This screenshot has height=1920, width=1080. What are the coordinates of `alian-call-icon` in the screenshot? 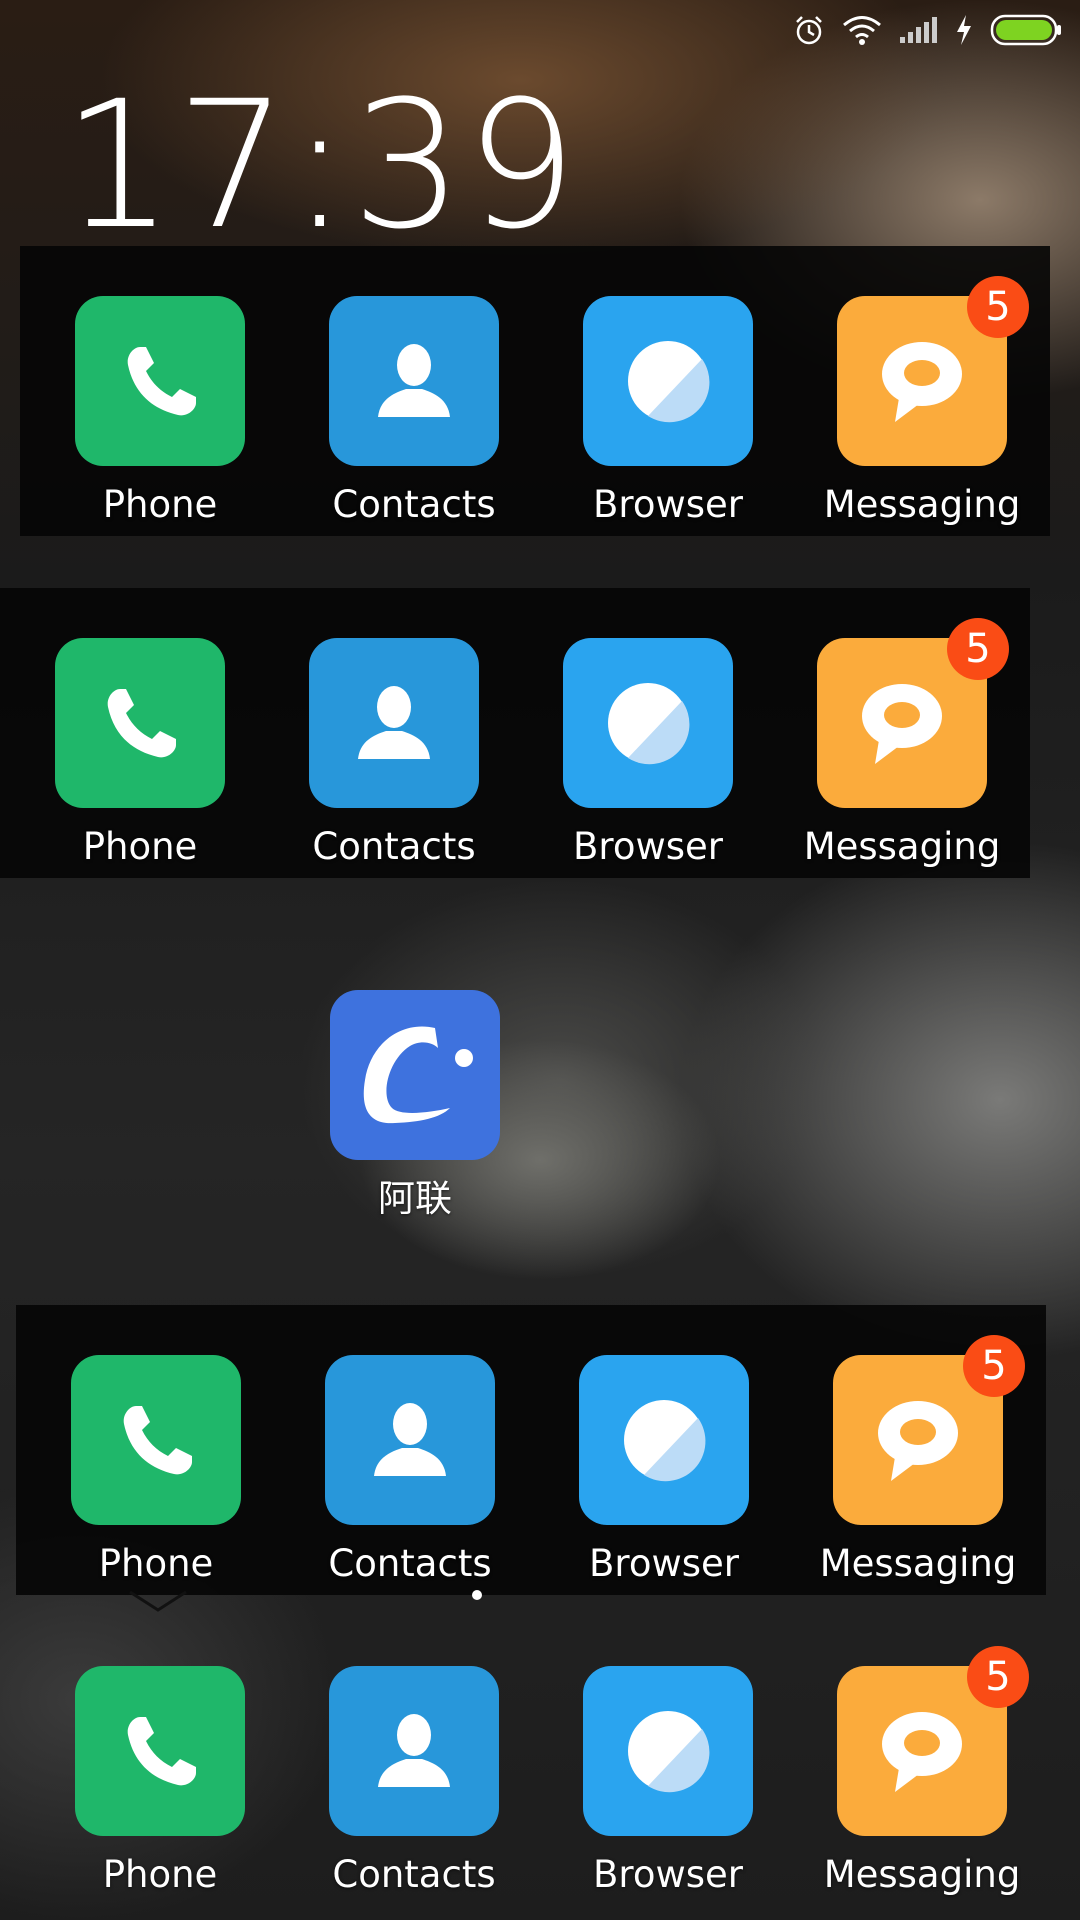 It's located at (415, 1075).